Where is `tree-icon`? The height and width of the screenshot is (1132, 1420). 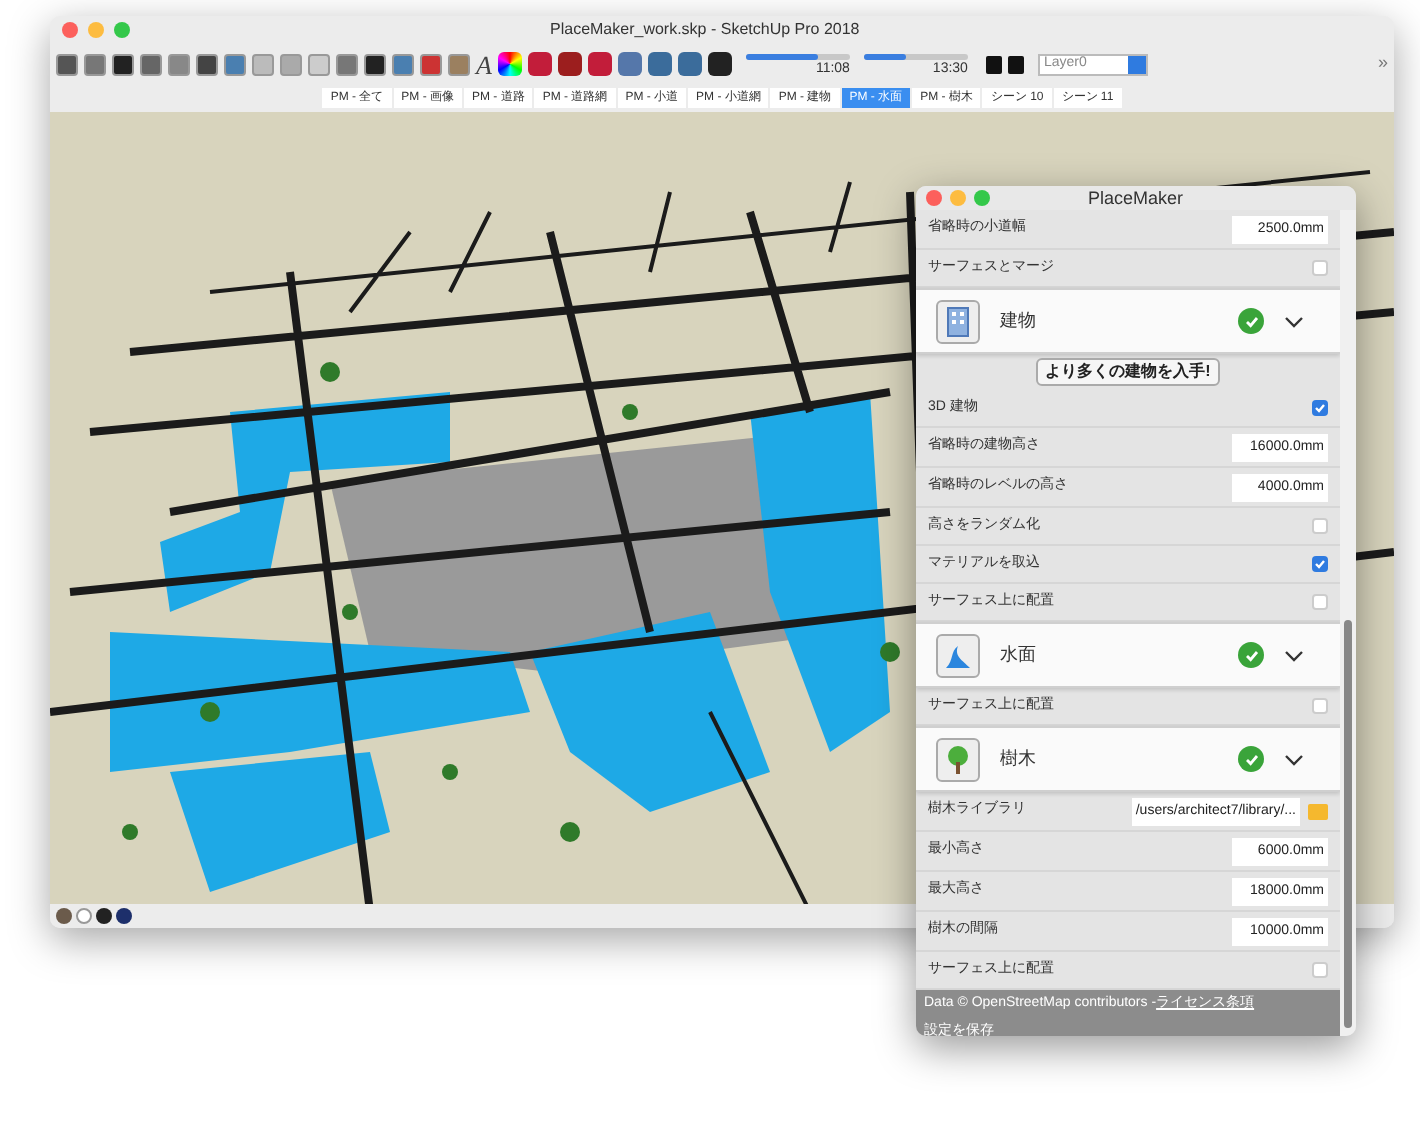 tree-icon is located at coordinates (958, 759).